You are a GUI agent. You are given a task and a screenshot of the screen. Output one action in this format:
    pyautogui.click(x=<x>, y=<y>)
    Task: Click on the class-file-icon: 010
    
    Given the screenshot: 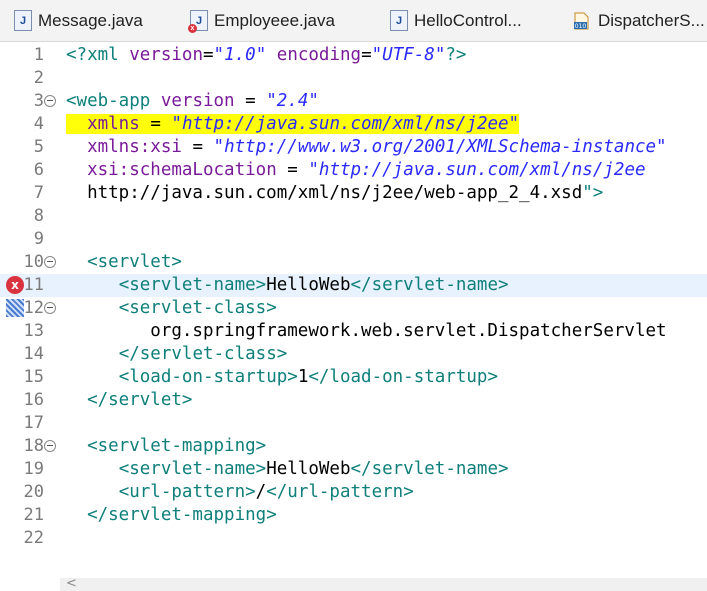 What is the action you would take?
    pyautogui.click(x=582, y=20)
    